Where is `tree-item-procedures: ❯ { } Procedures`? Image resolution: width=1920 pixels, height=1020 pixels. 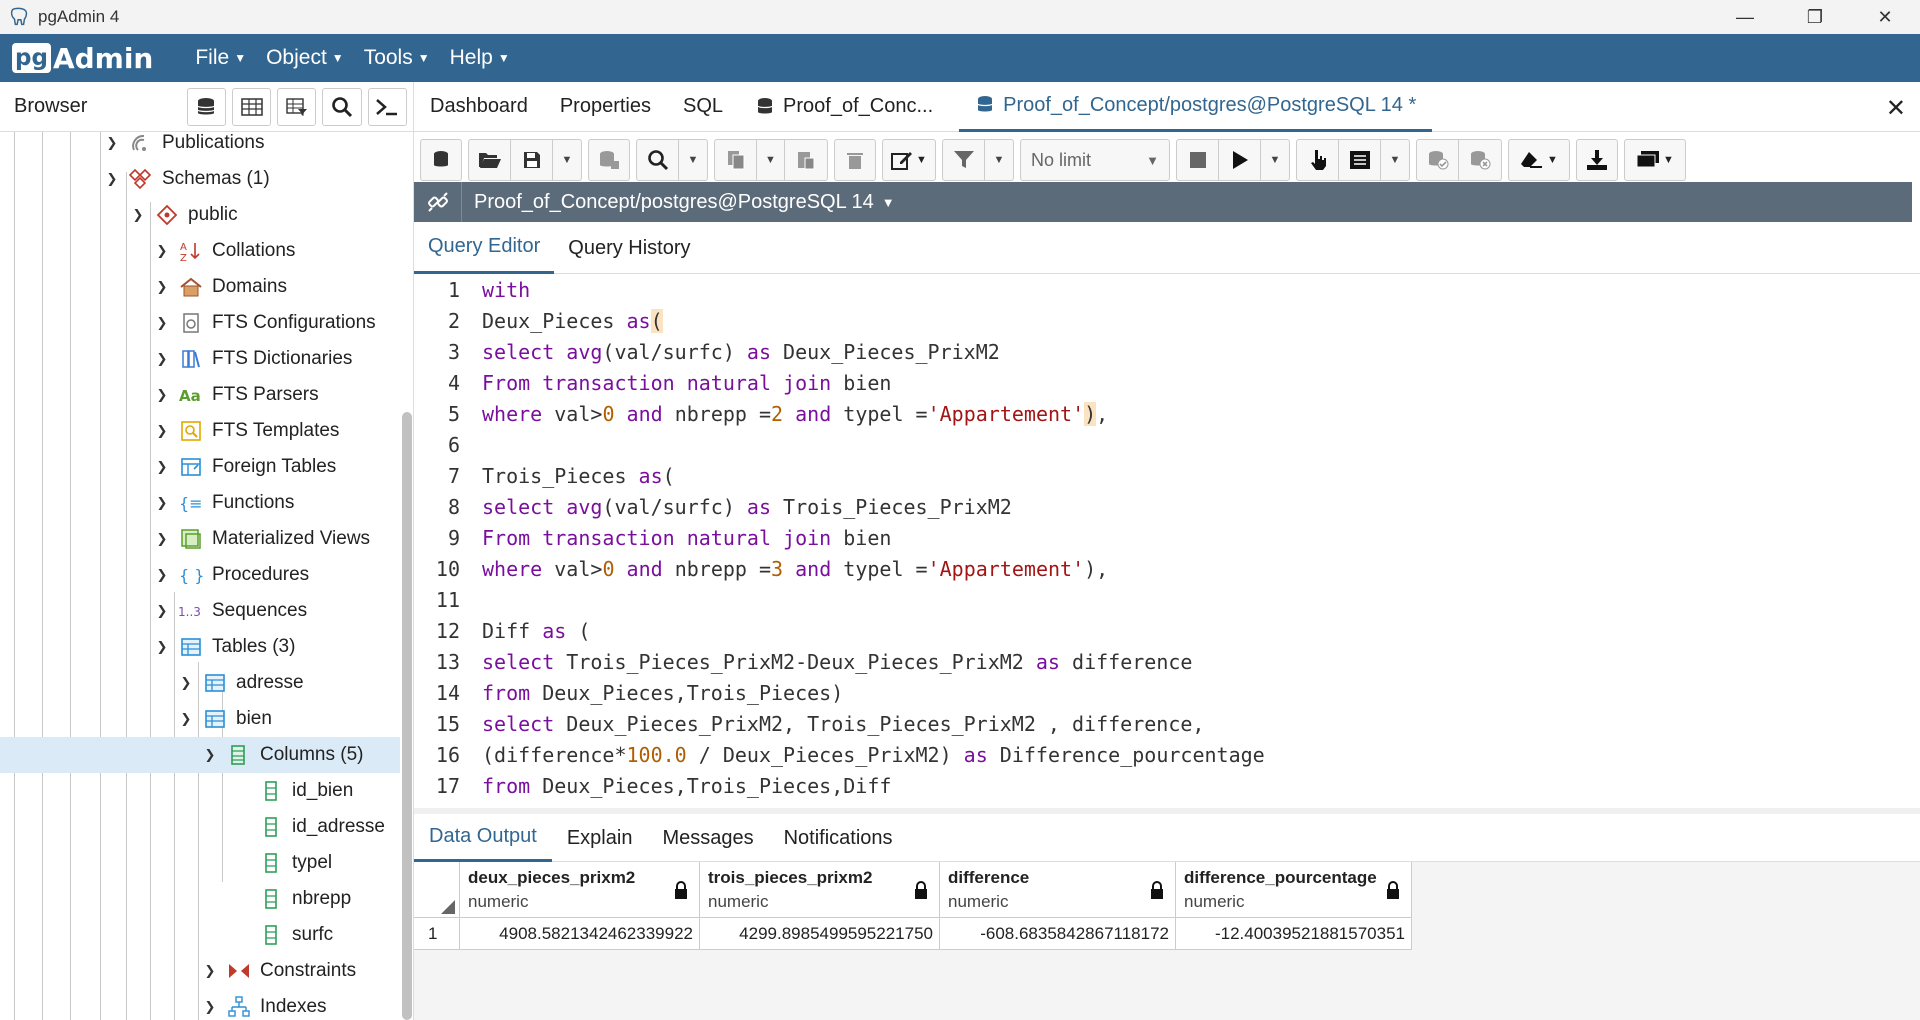 tree-item-procedures: ❯ { } Procedures is located at coordinates (200, 575).